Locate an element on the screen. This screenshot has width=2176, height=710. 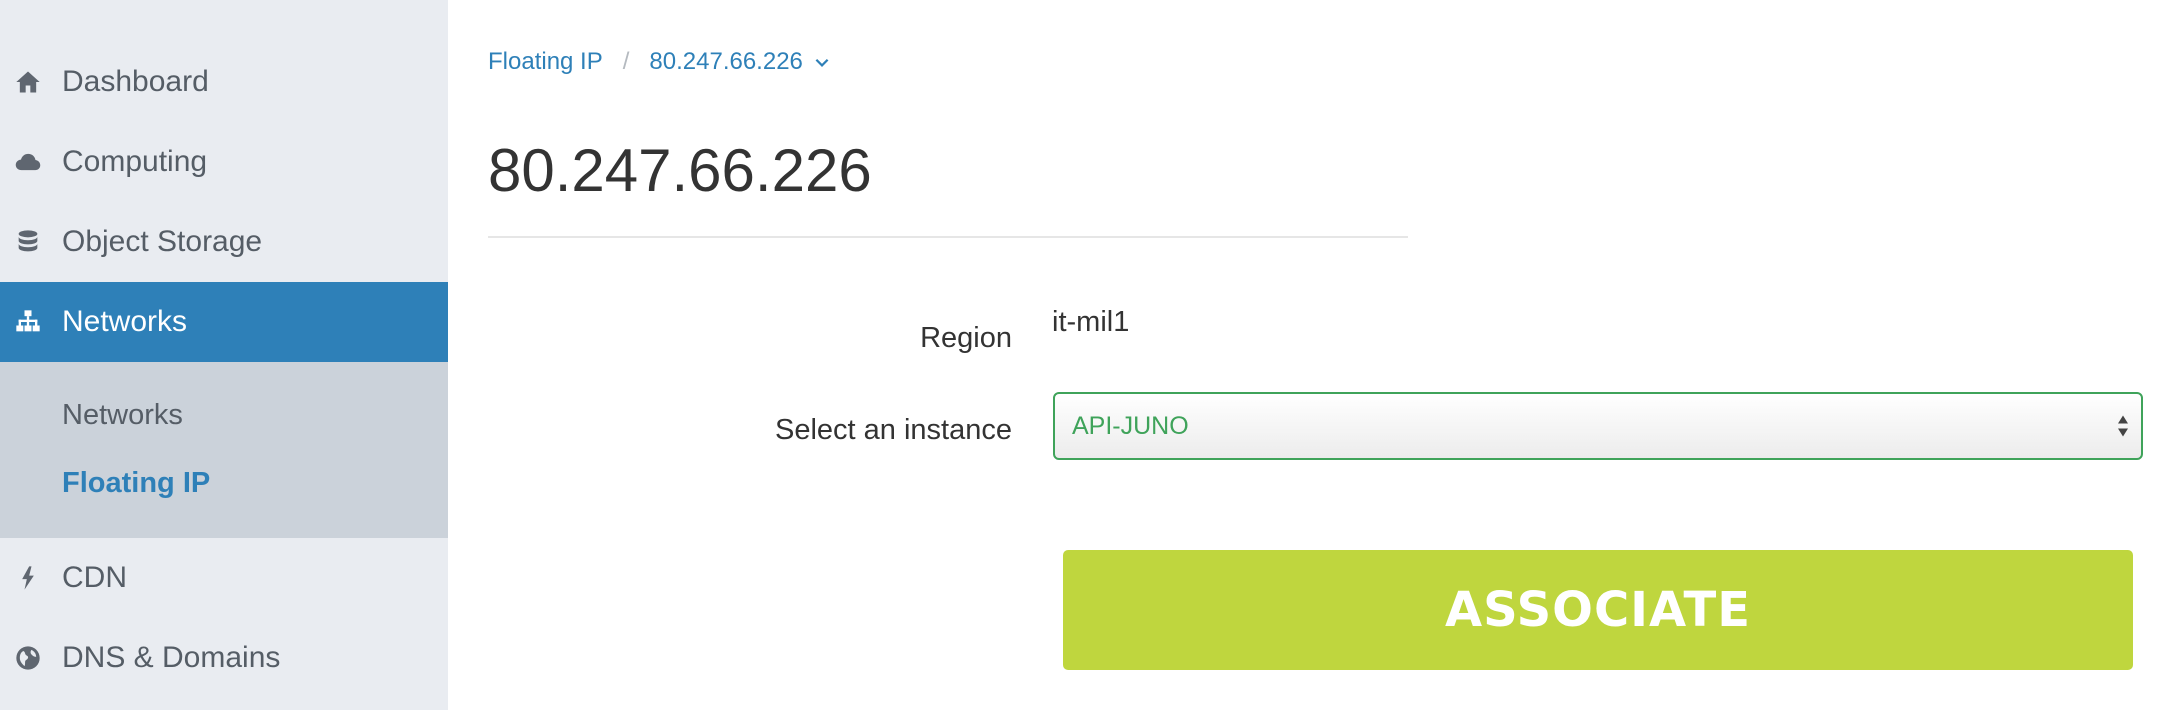
sidebar-item-dashboard: Dashboard is located at coordinates (224, 82).